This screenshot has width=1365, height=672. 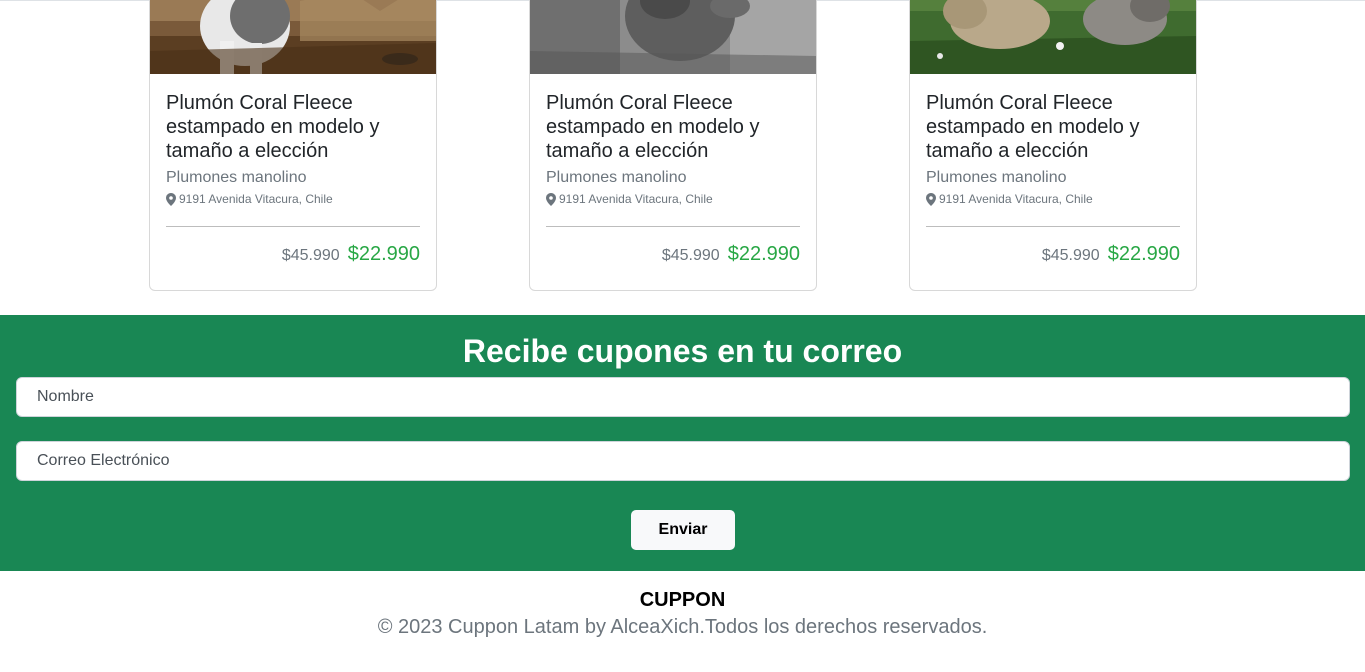 I want to click on dogs-on-grass-photo, so click(x=1053, y=37).